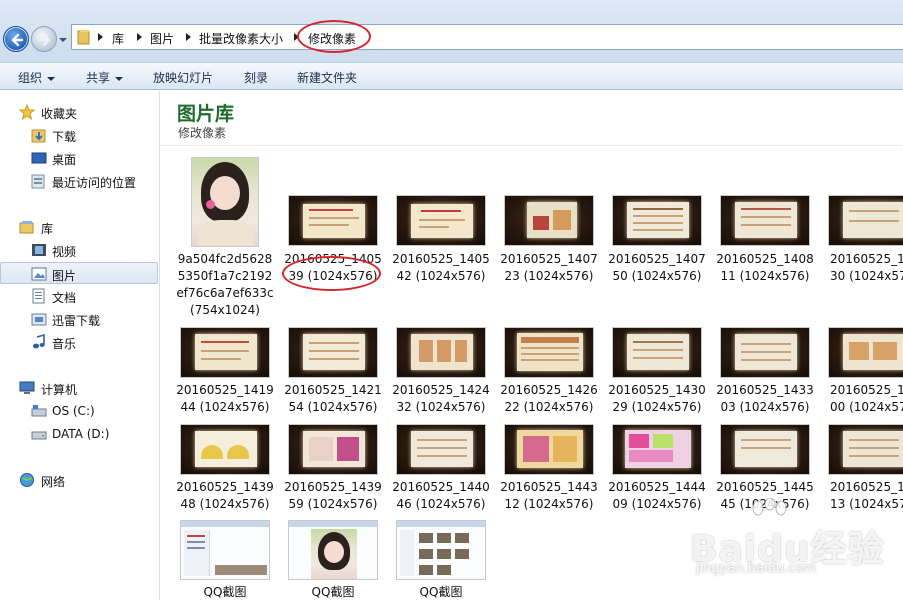  Describe the element at coordinates (441, 372) in the screenshot. I see `file-item: 20160525_1424 32 (1024x576)` at that location.